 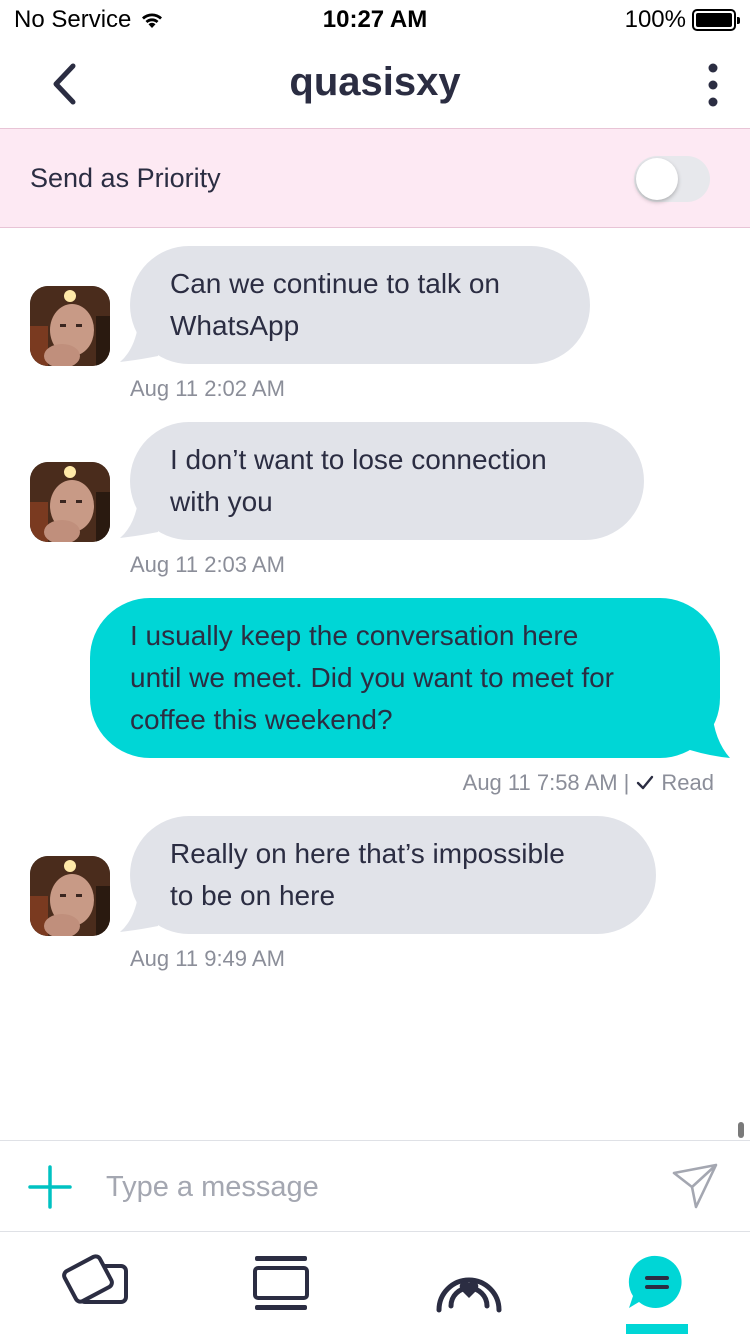 I want to click on message-text: WhatsApp, so click(x=235, y=325).